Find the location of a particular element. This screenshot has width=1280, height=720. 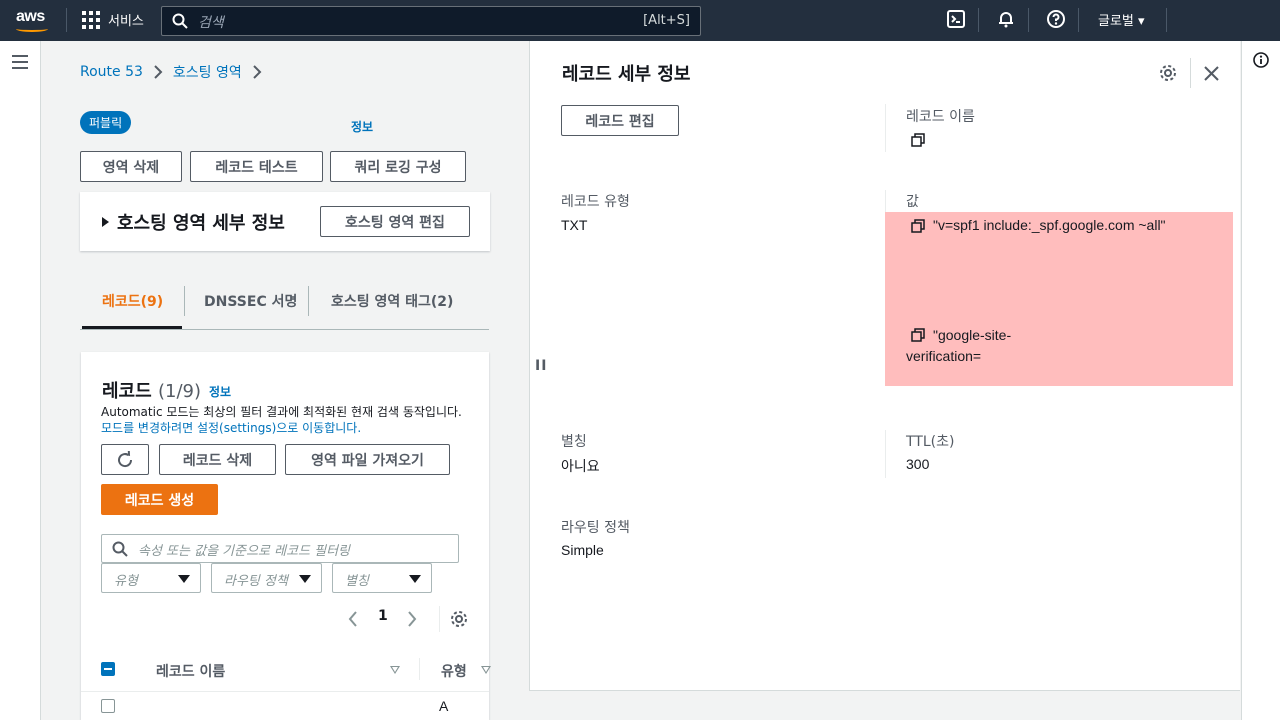

import-zone-file-button: 영역 파일 가져오기 is located at coordinates (367, 459).